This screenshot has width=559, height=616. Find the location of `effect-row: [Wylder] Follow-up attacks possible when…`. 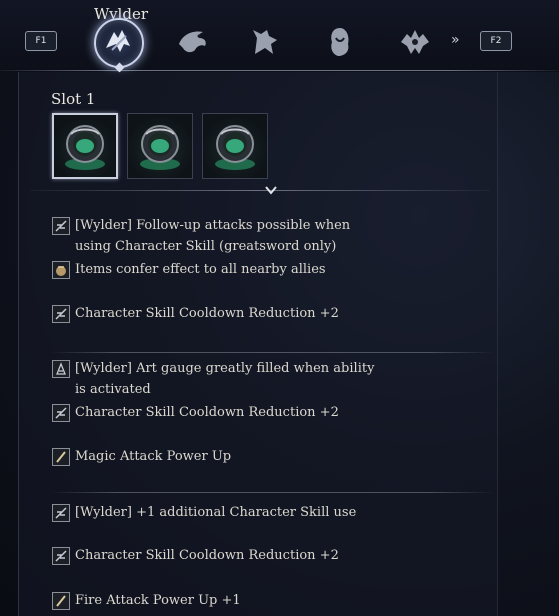

effect-row: [Wylder] Follow-up attacks possible when… is located at coordinates (213, 236).